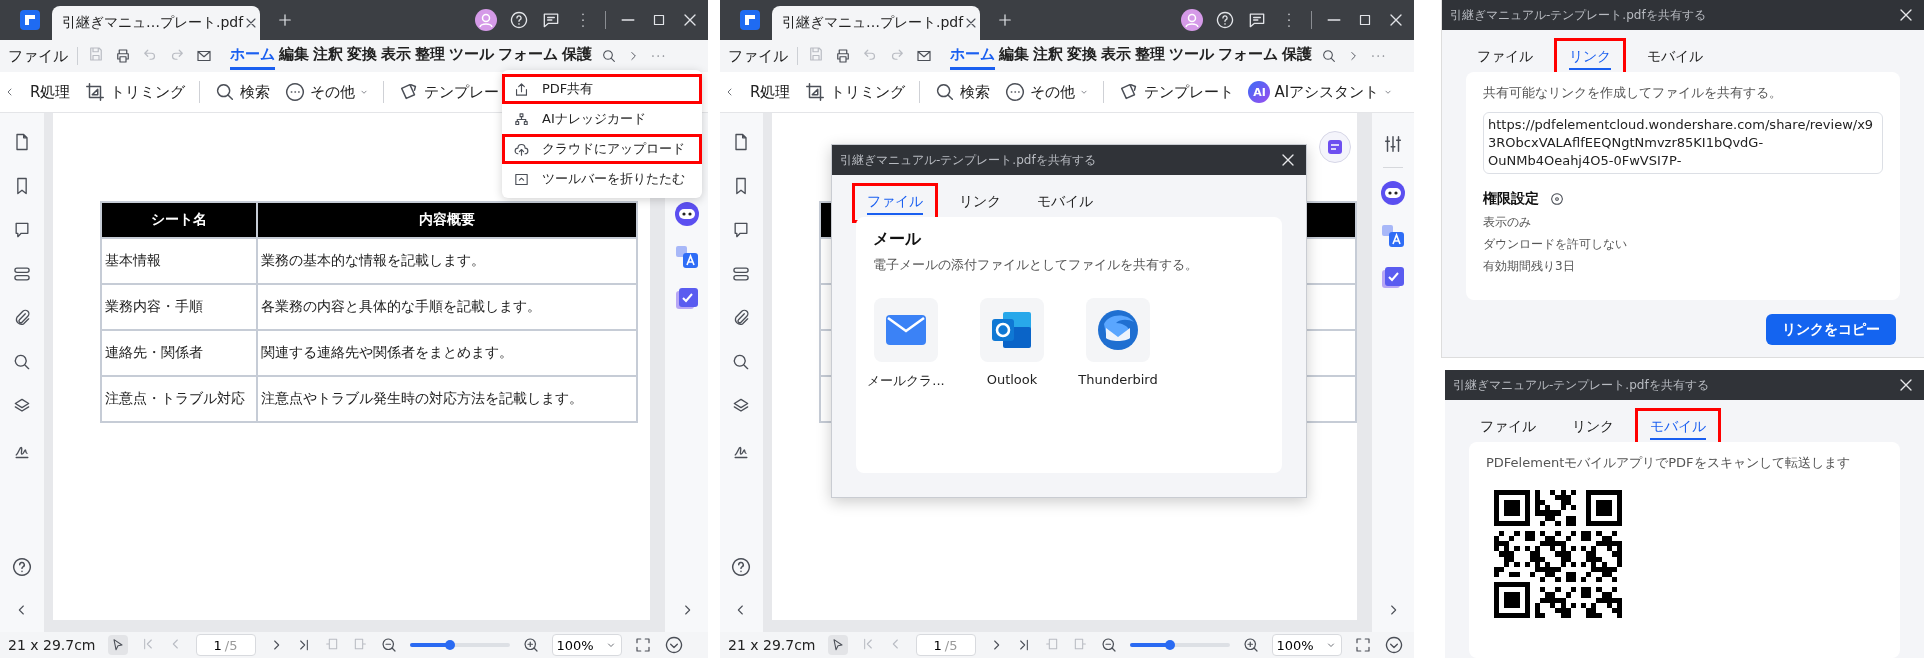 Image resolution: width=1924 pixels, height=658 pixels. I want to click on section-heading: 権限設定, so click(1511, 199).